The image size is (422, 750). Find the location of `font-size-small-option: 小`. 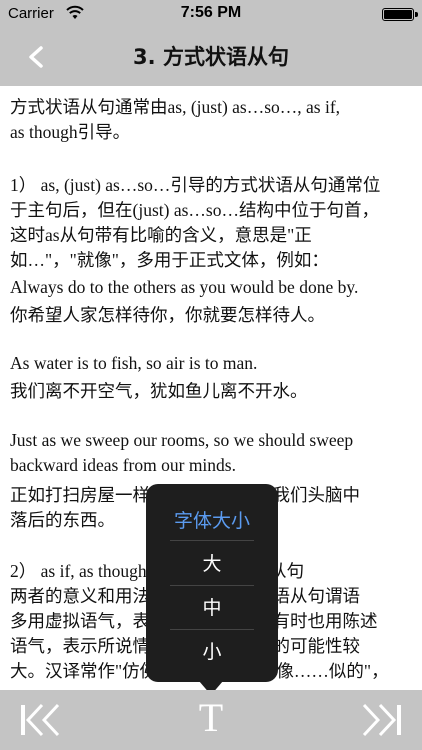

font-size-small-option: 小 is located at coordinates (212, 652).